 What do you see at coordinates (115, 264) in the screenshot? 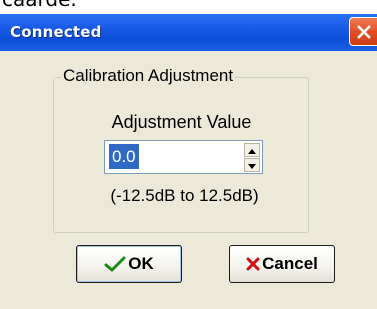
I see `checkmark-icon` at bounding box center [115, 264].